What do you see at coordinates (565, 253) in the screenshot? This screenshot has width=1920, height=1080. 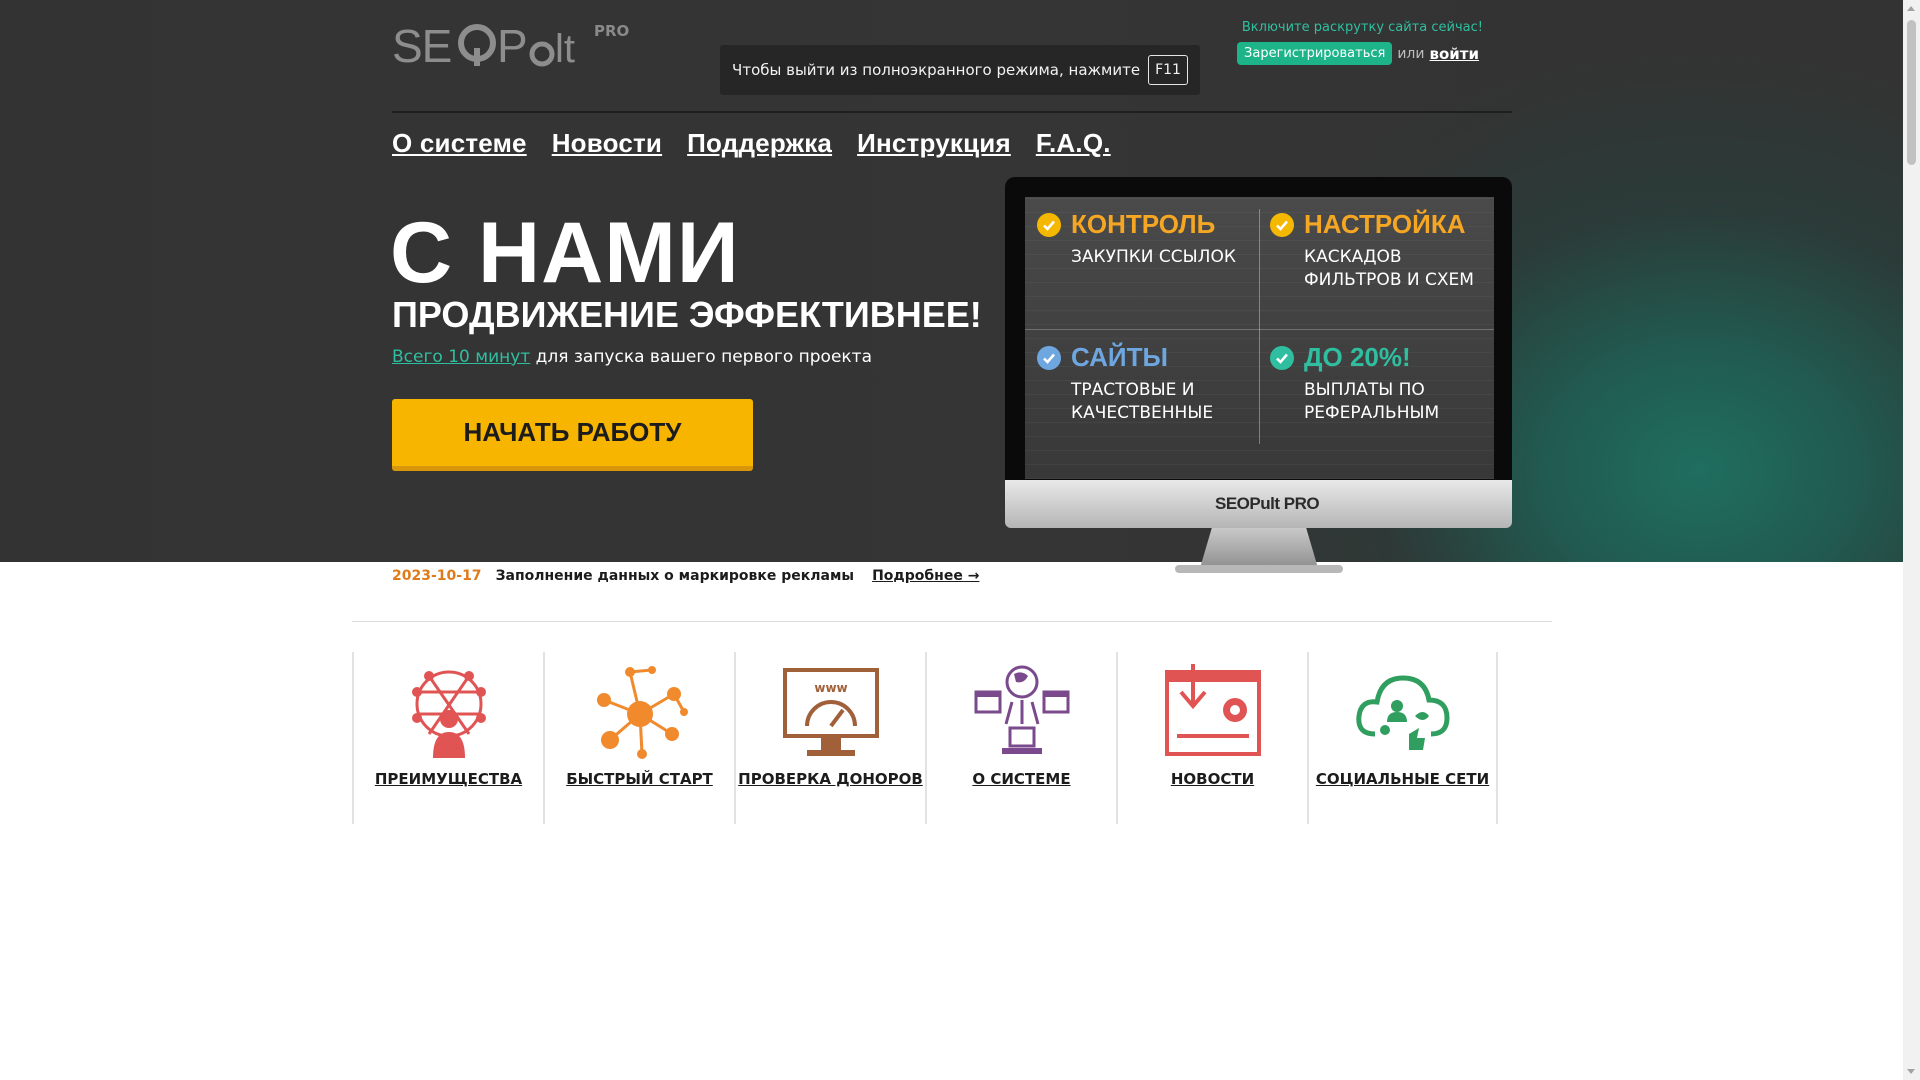 I see `hero-title: С НАМИ` at bounding box center [565, 253].